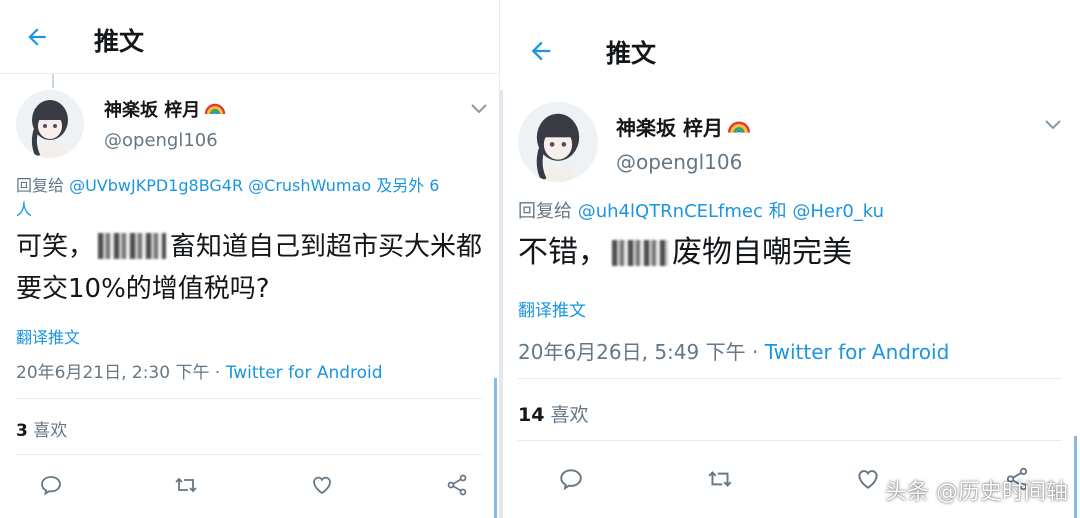 The image size is (1080, 518). I want to click on tweet-meta: 20年6月21日, 2:30 下午 · Twitter for Android, so click(199, 370).